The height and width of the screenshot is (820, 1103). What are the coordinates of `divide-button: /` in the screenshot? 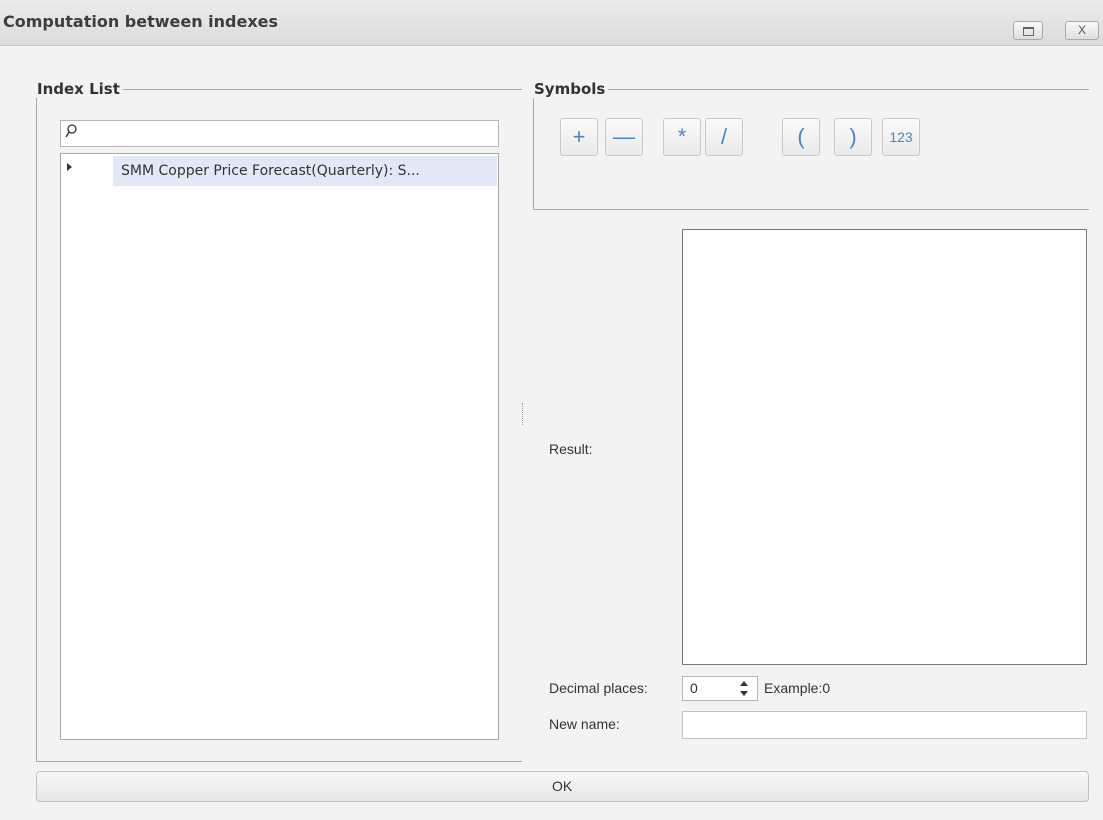 It's located at (724, 137).